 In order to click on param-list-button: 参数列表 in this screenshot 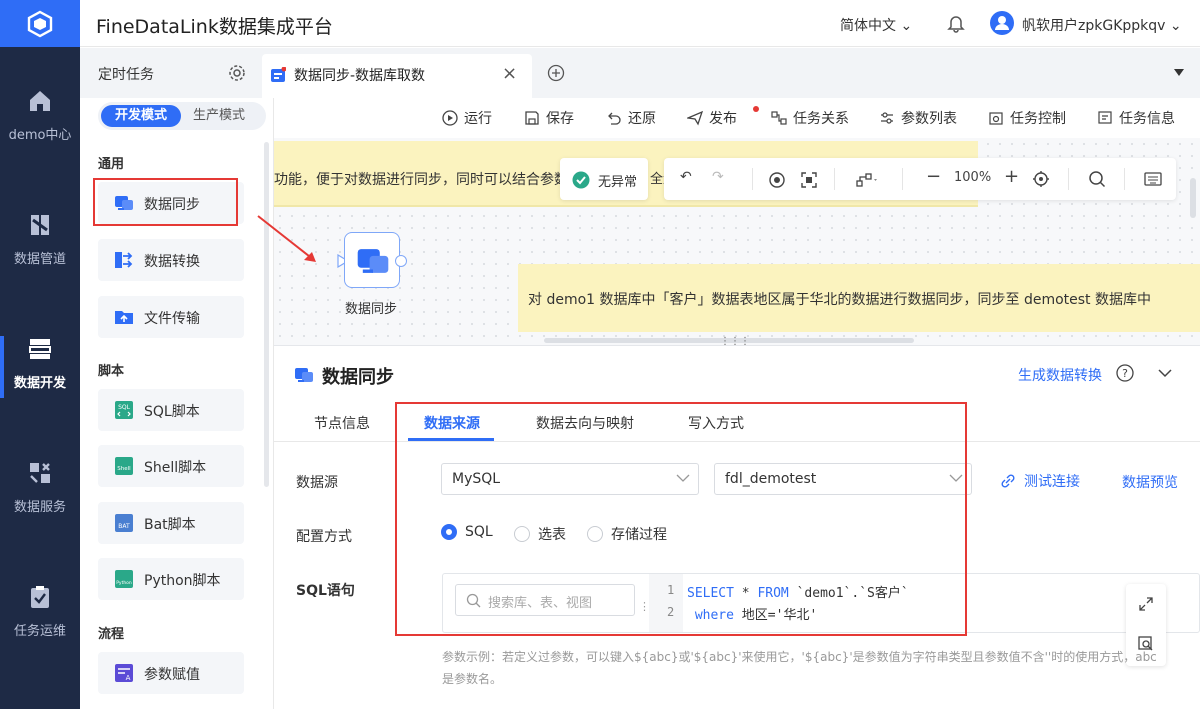, I will do `click(918, 118)`.